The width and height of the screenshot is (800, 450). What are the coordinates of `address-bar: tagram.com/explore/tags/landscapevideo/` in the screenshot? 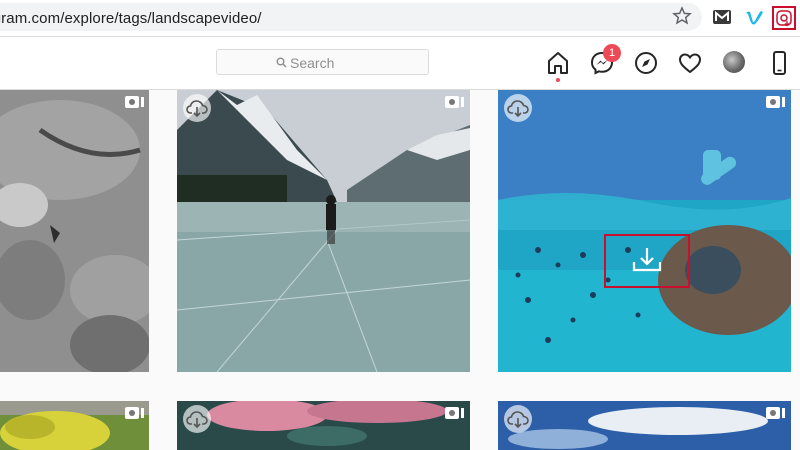 It's located at (351, 17).